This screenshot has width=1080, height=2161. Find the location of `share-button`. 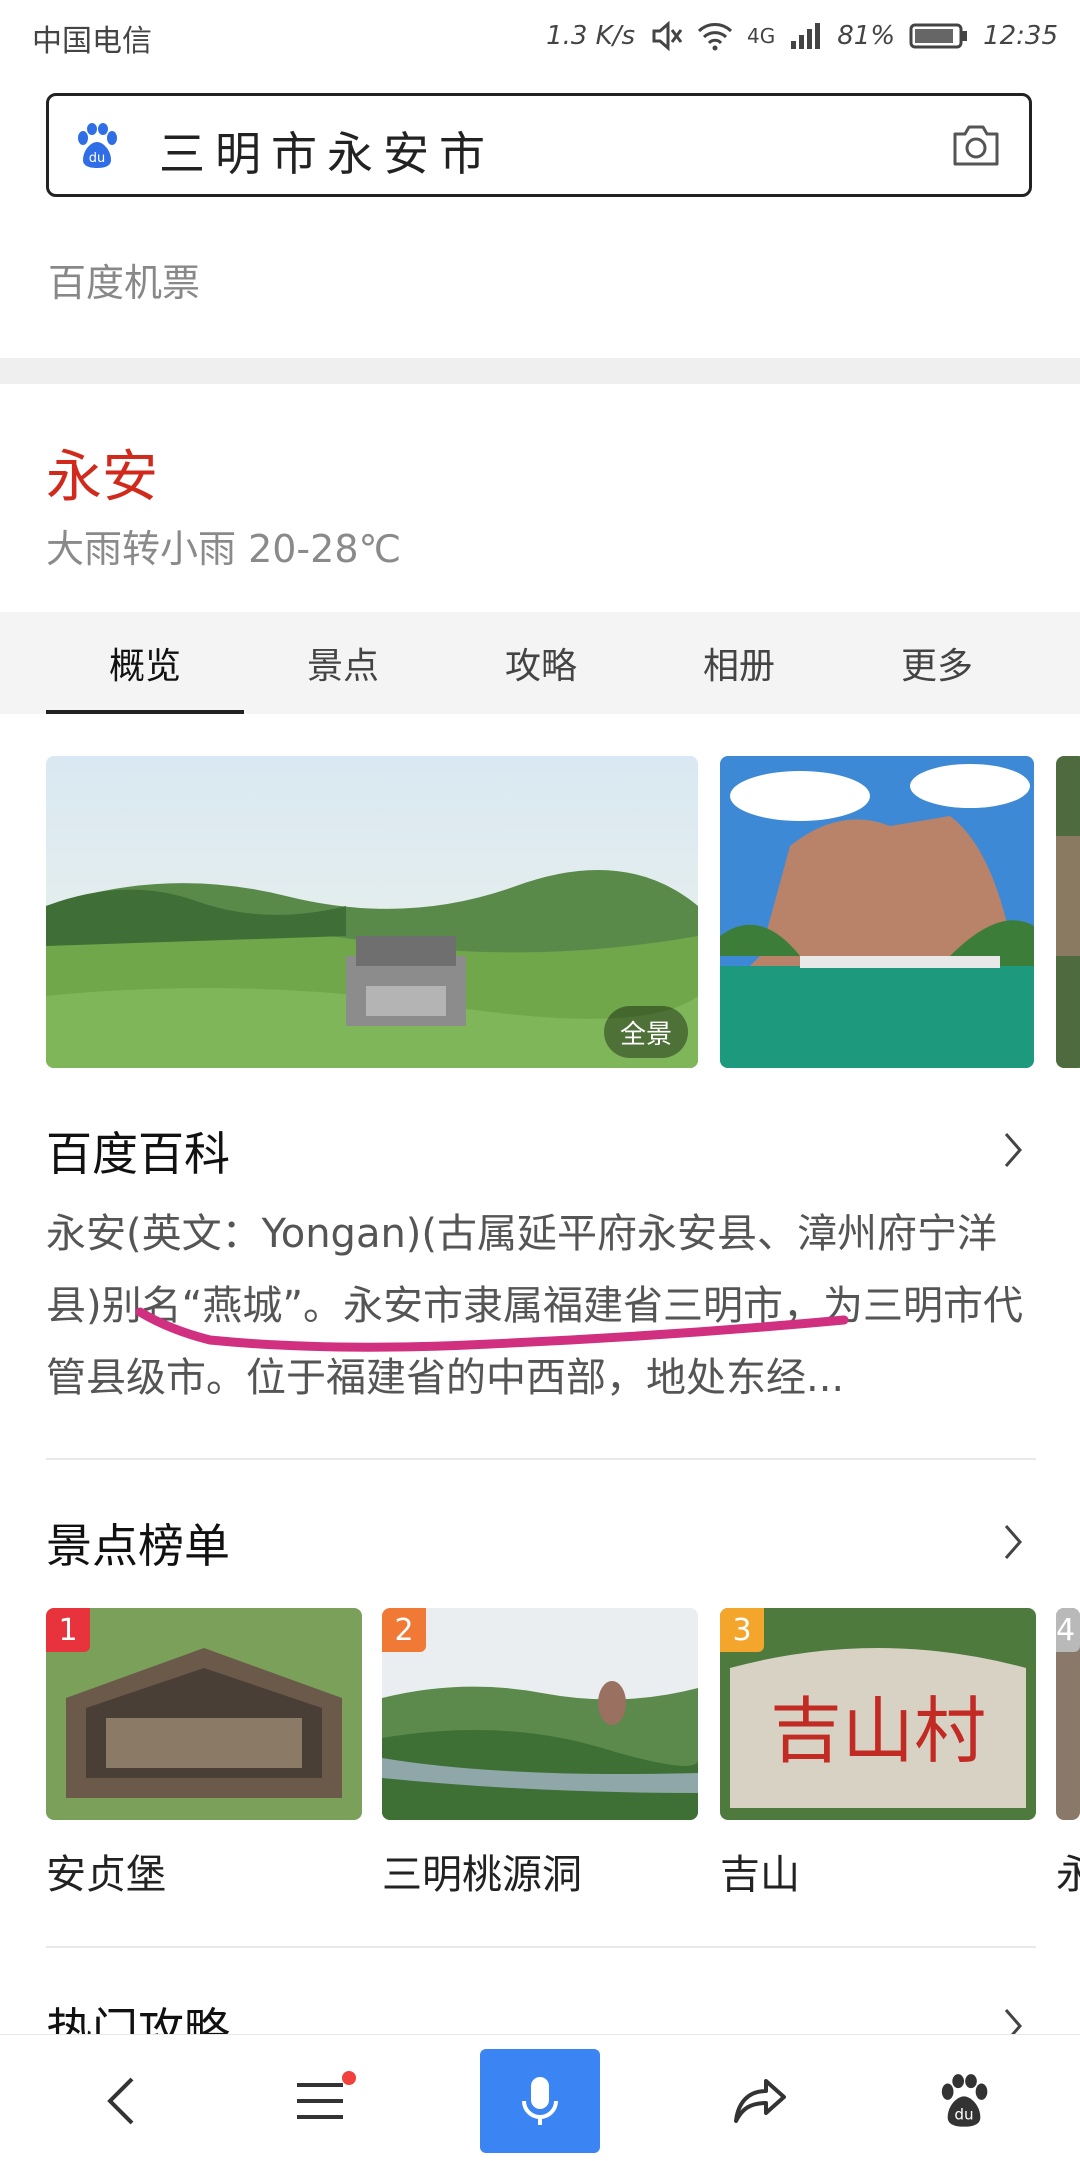

share-button is located at coordinates (760, 2101).